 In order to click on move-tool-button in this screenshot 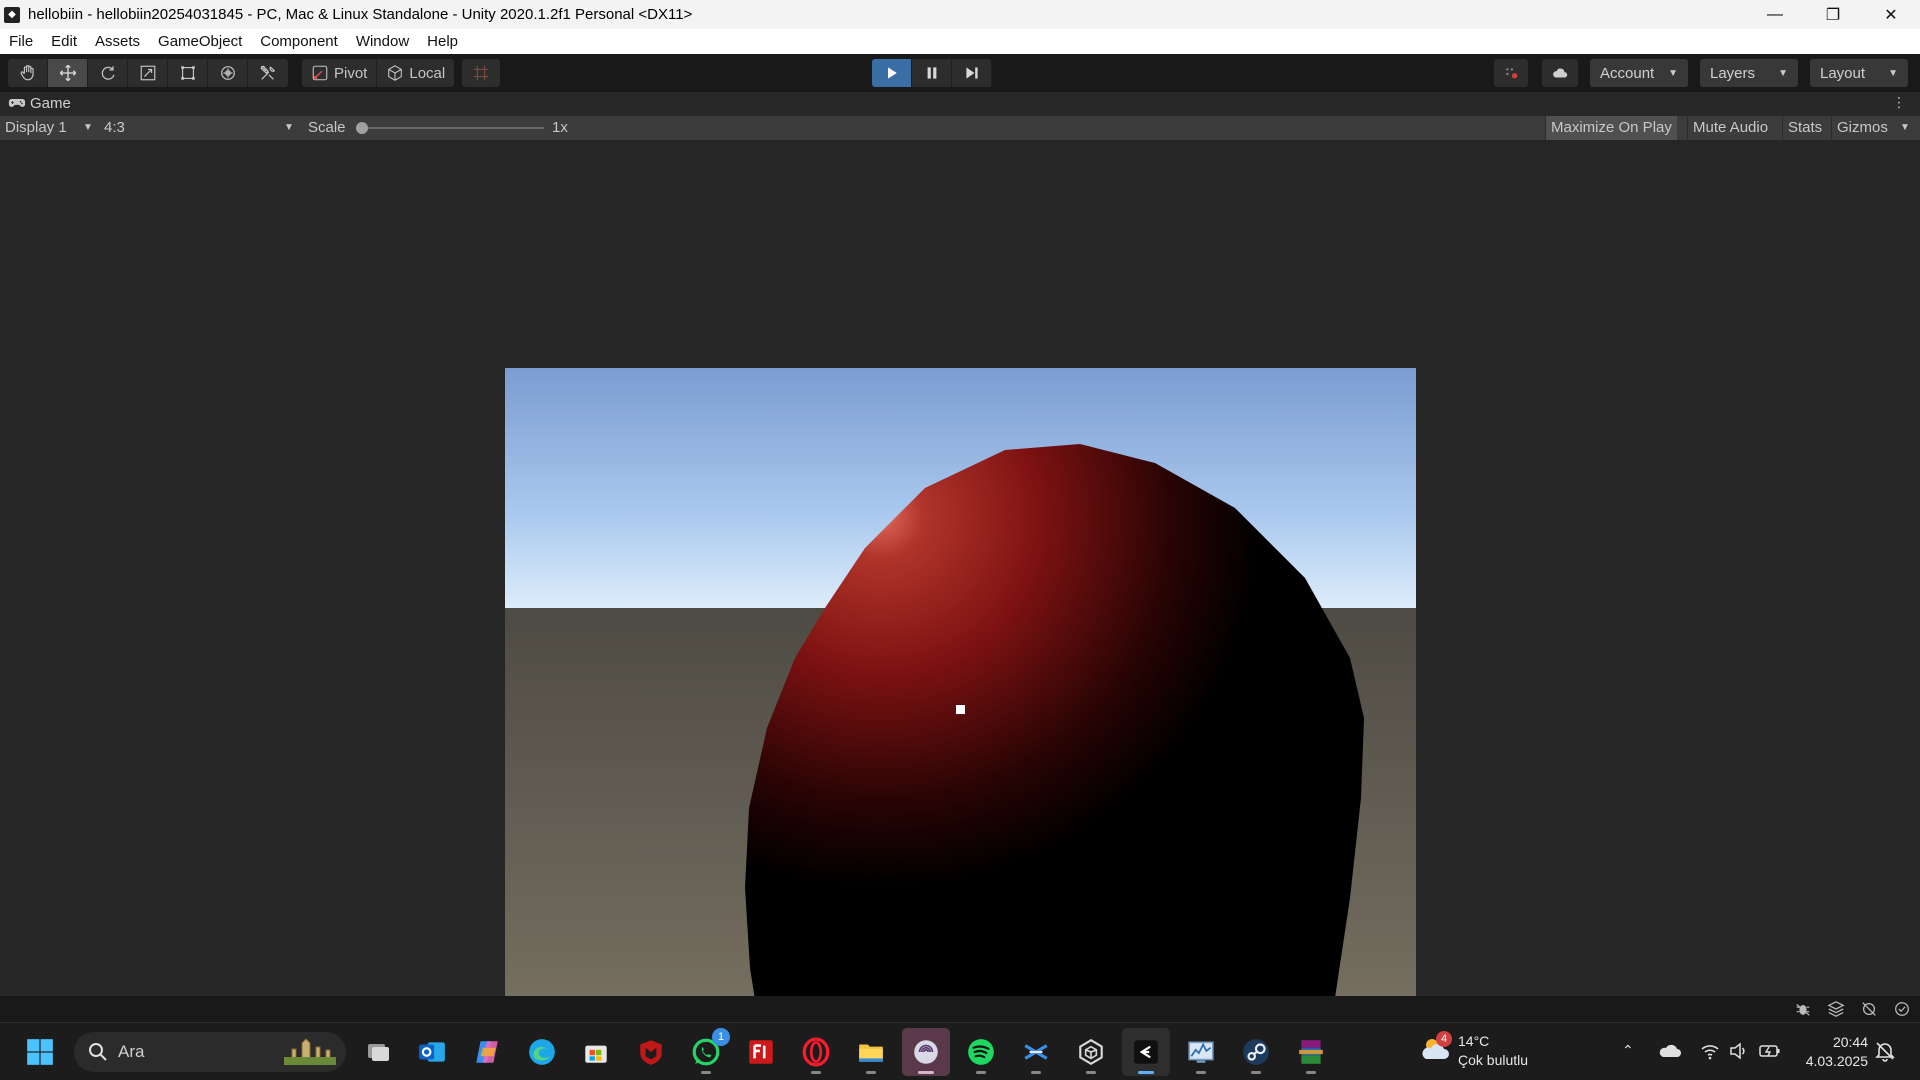, I will do `click(68, 73)`.